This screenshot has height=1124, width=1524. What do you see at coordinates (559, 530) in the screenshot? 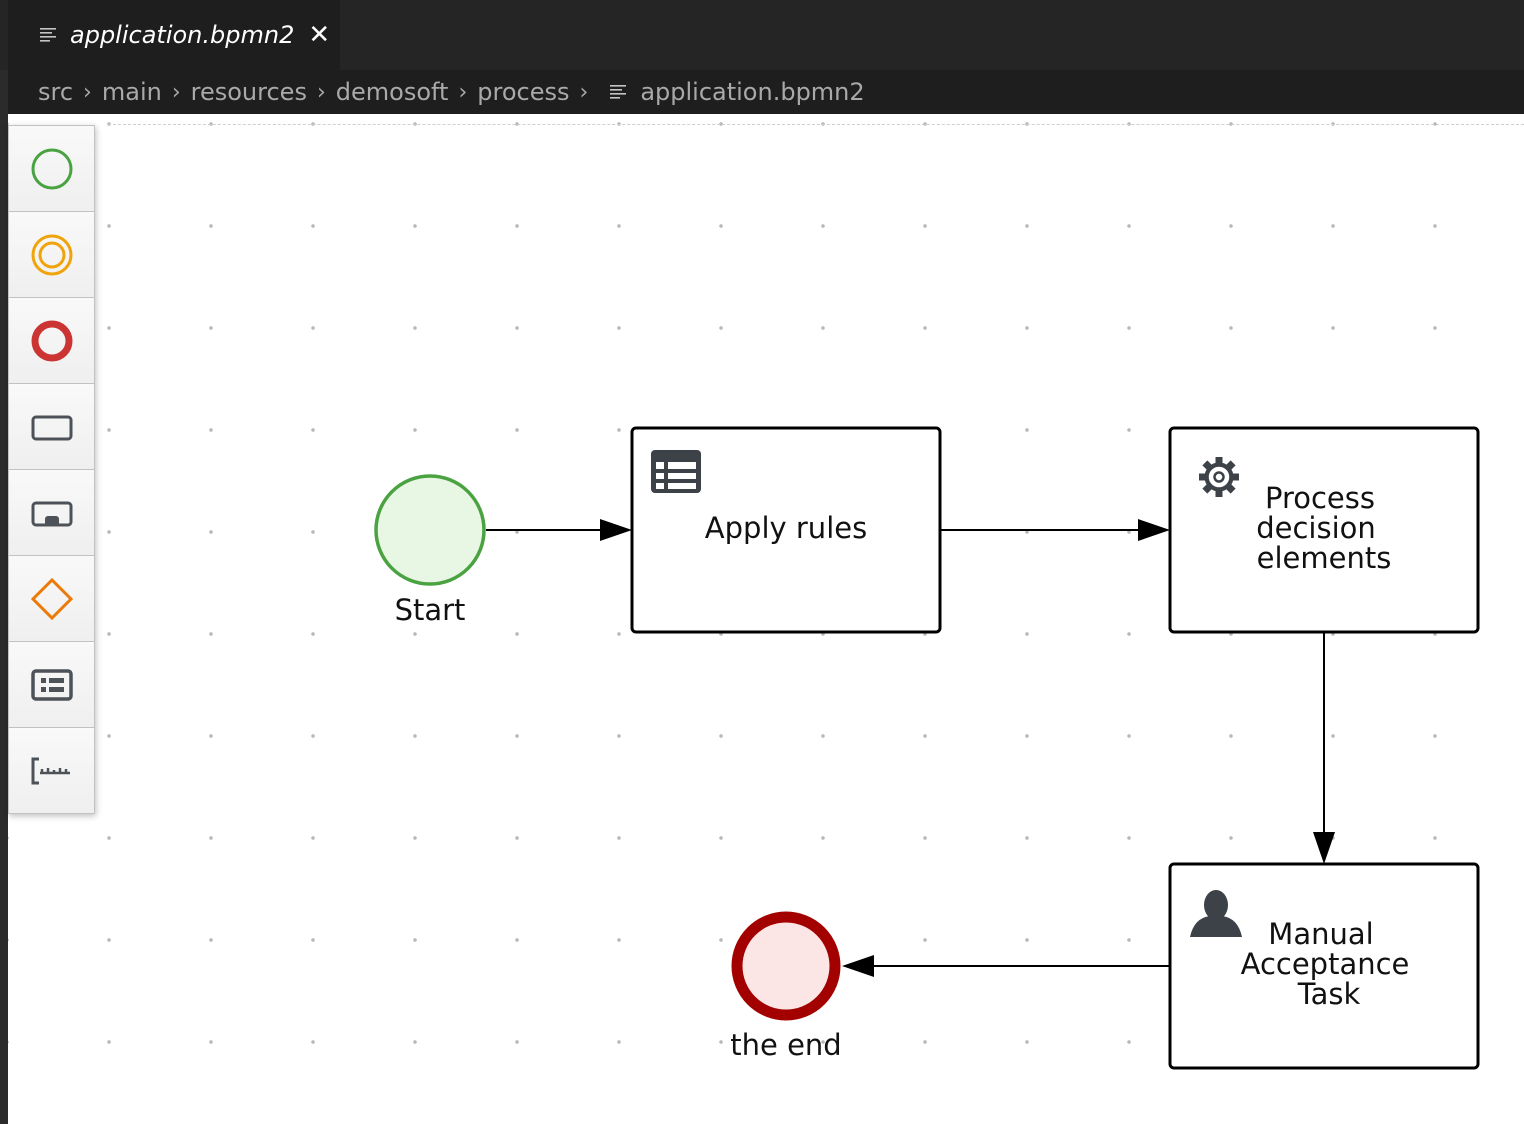
I see `sequence-flow-start-apply` at bounding box center [559, 530].